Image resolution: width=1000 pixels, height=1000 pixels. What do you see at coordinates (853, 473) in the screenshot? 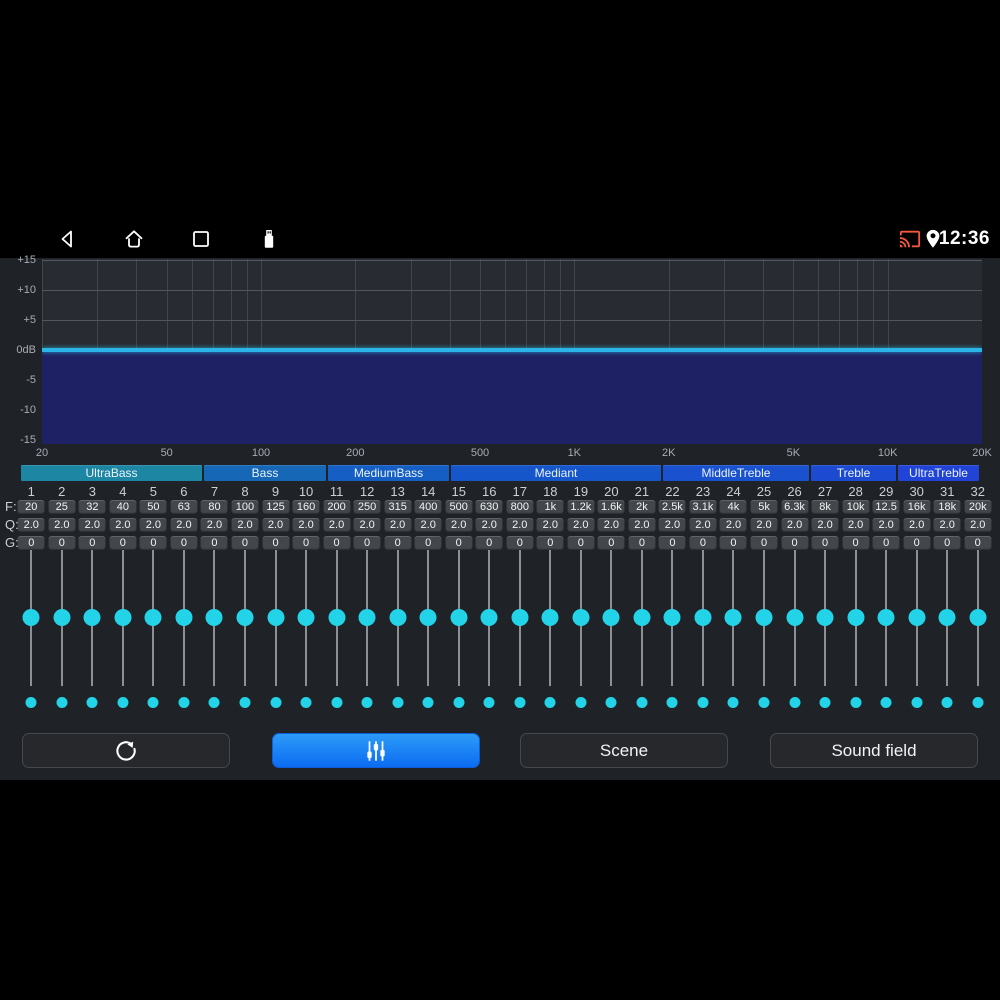
I see `band-group-header-treble: Treble` at bounding box center [853, 473].